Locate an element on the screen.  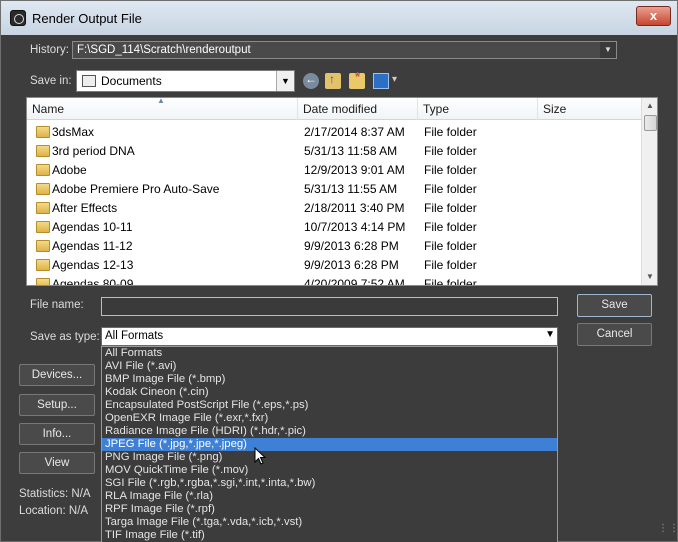
dropdown-option-highlighted: JPEG File (*.jpg,*.jpe,*.jpeg) is located at coordinates (329, 444).